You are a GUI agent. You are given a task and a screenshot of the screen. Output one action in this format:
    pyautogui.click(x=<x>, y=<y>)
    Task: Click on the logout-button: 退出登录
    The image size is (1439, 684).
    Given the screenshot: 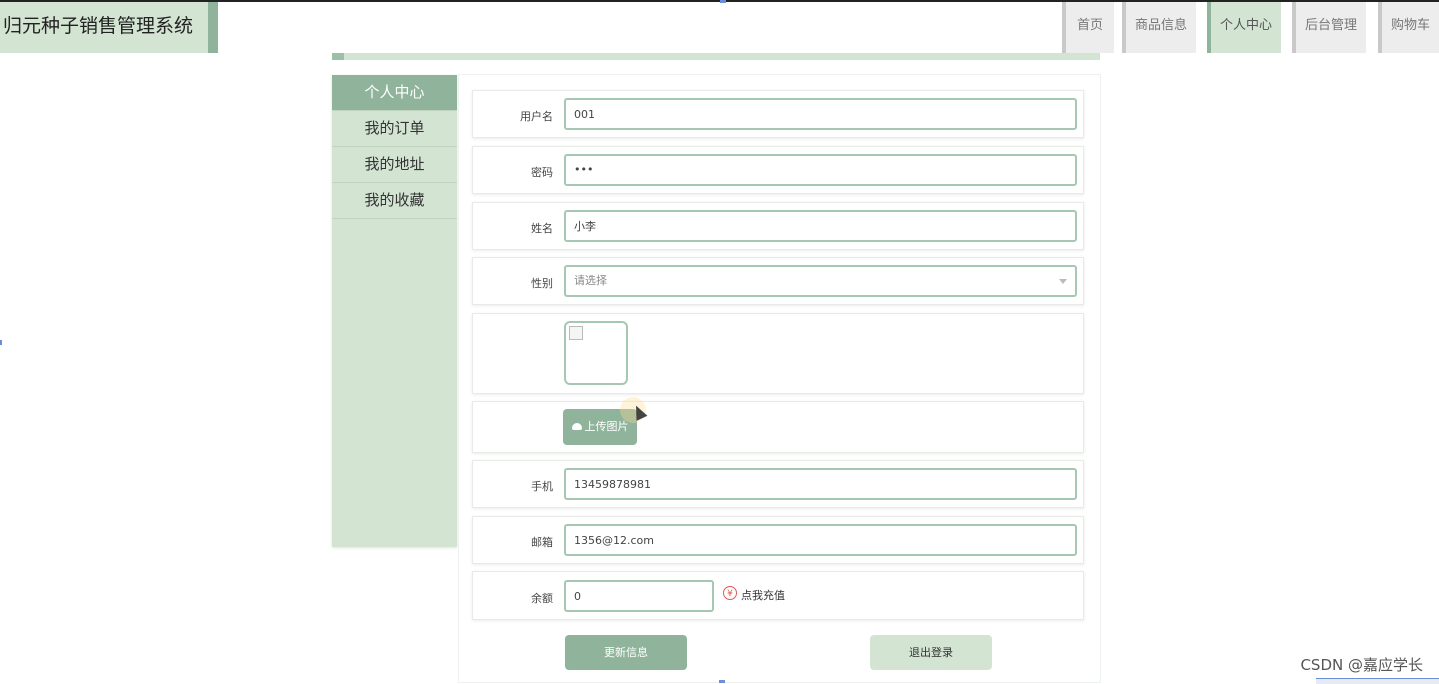 What is the action you would take?
    pyautogui.click(x=931, y=652)
    